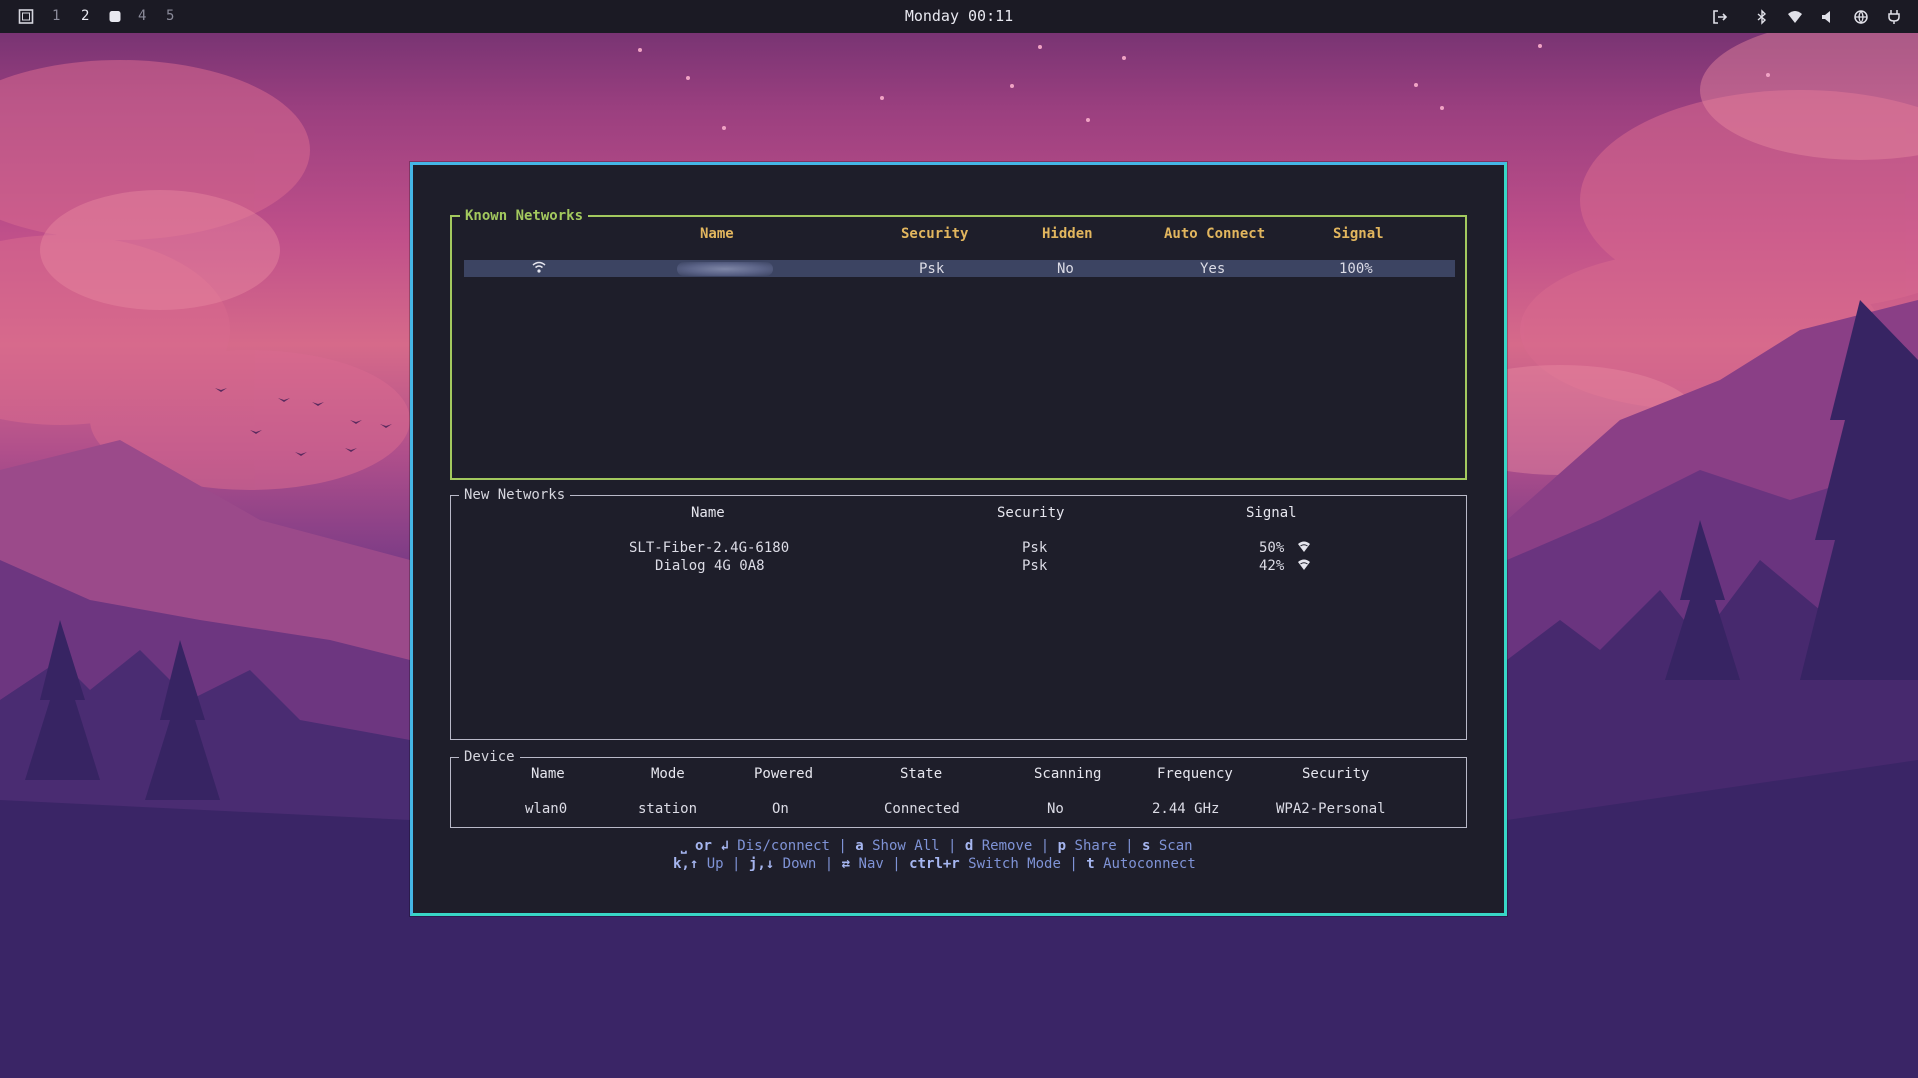  Describe the element at coordinates (1146, 846) in the screenshot. I see `help-key-s: s` at that location.